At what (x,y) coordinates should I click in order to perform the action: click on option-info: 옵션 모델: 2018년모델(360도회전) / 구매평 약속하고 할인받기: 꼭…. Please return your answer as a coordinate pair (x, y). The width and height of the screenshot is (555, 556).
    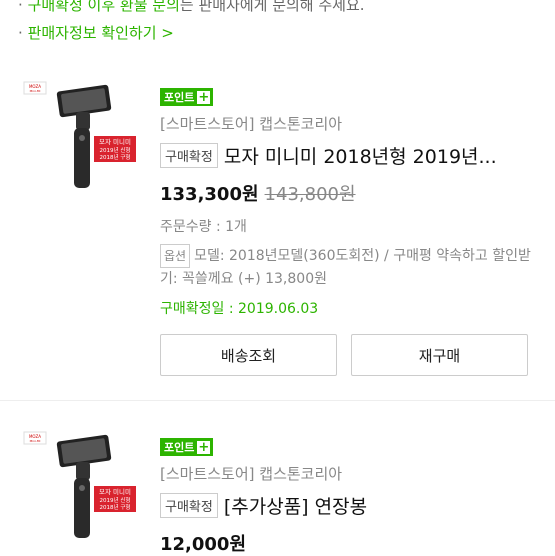
    Looking at the image, I should click on (352, 267).